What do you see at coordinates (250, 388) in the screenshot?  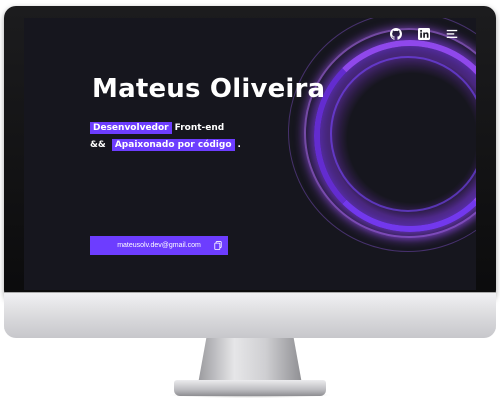 I see `monitor-stand-base` at bounding box center [250, 388].